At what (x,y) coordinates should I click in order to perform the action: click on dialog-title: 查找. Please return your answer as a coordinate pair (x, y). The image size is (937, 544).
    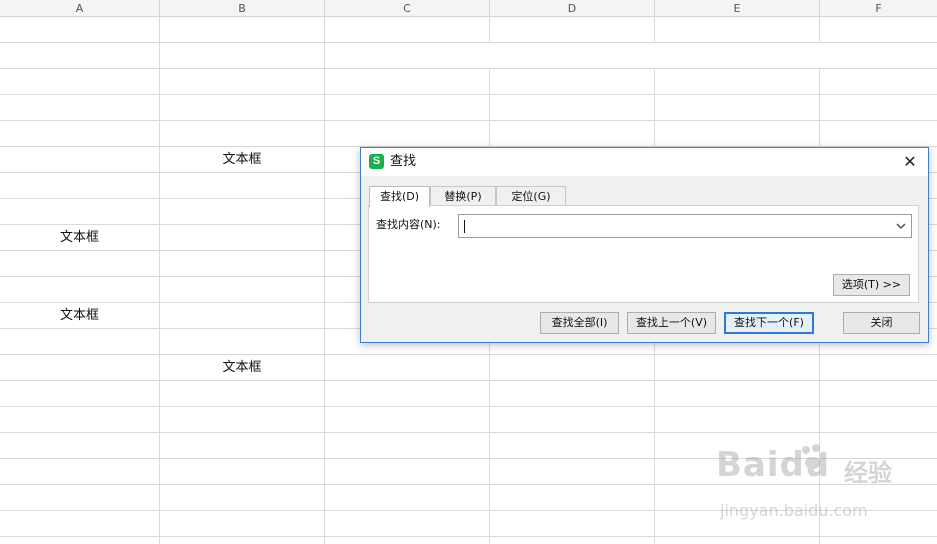
    Looking at the image, I should click on (403, 161).